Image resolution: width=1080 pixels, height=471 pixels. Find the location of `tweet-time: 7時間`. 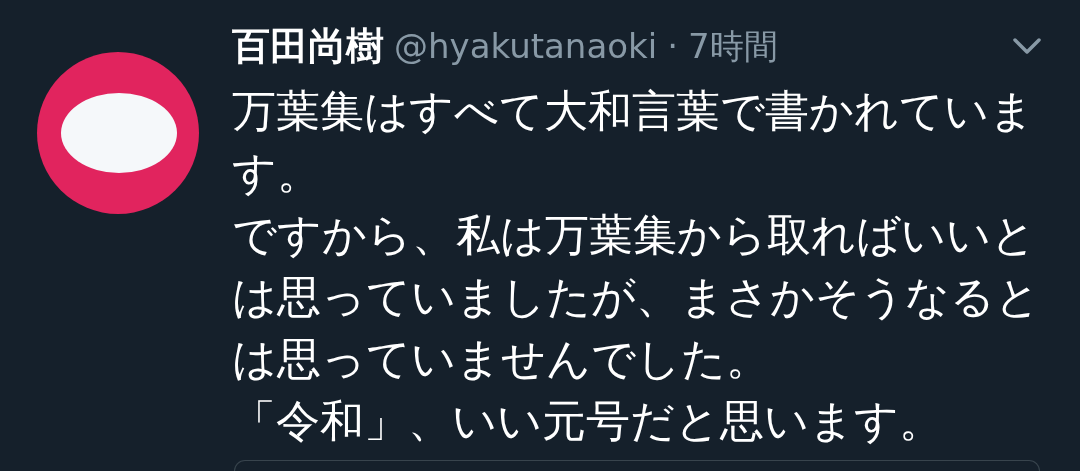

tweet-time: 7時間 is located at coordinates (733, 46).